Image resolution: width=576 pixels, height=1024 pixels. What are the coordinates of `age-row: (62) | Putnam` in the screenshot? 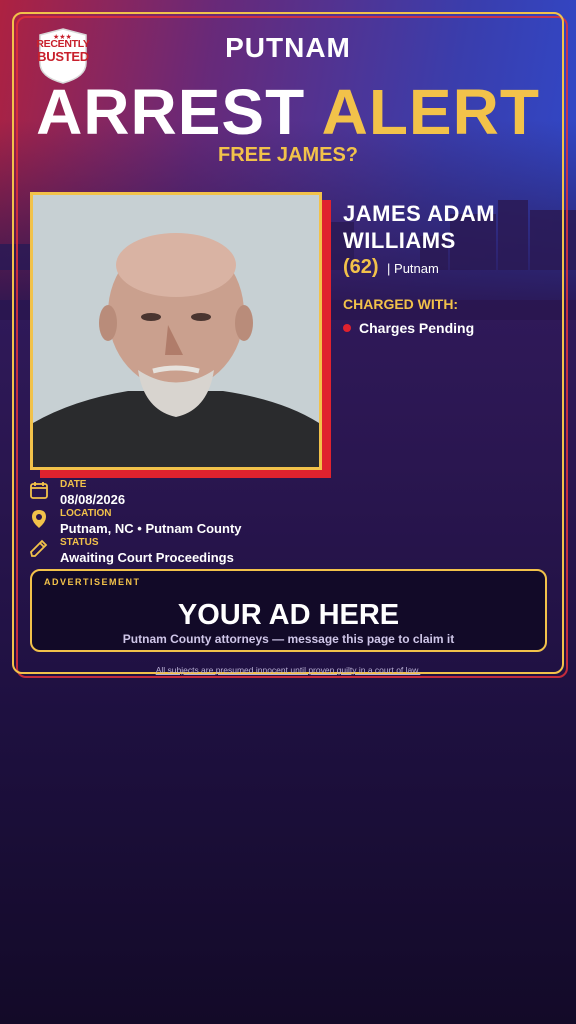 It's located at (391, 267).